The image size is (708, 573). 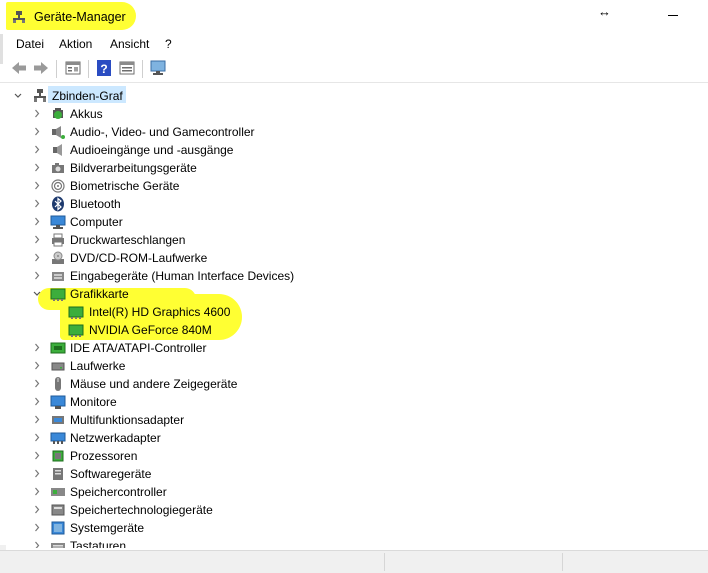 What do you see at coordinates (354, 492) in the screenshot?
I see `tree-category: Speichercontroller` at bounding box center [354, 492].